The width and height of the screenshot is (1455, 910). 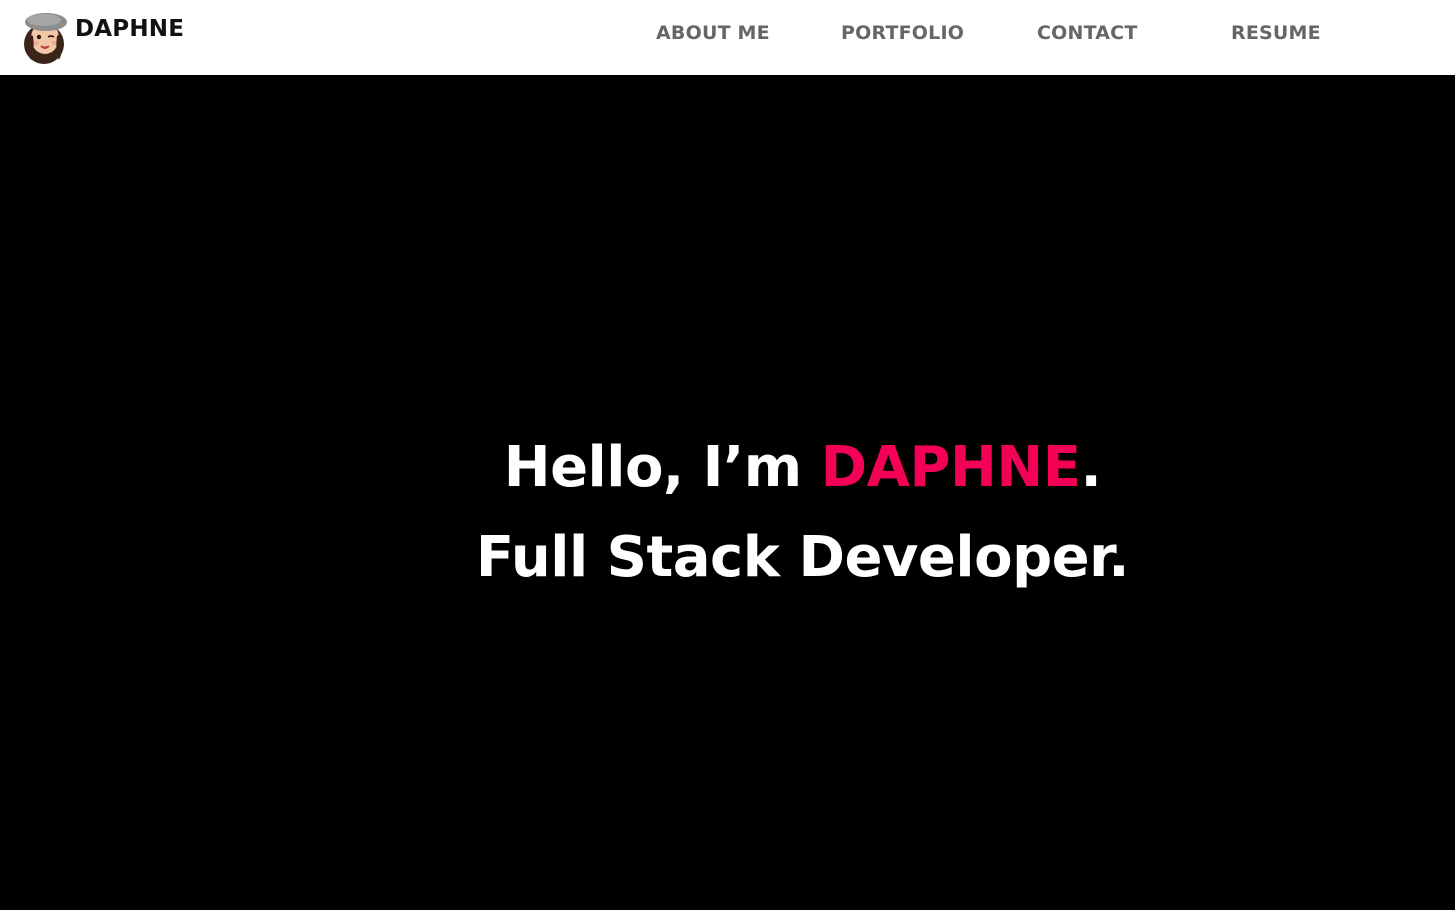 What do you see at coordinates (45, 38) in the screenshot?
I see `memoji-avatar-icon` at bounding box center [45, 38].